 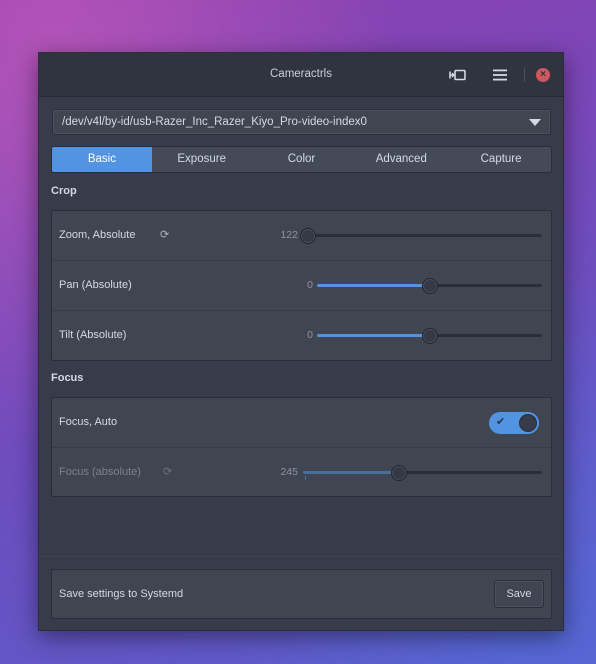 I want to click on zoom-slider, so click(x=422, y=235).